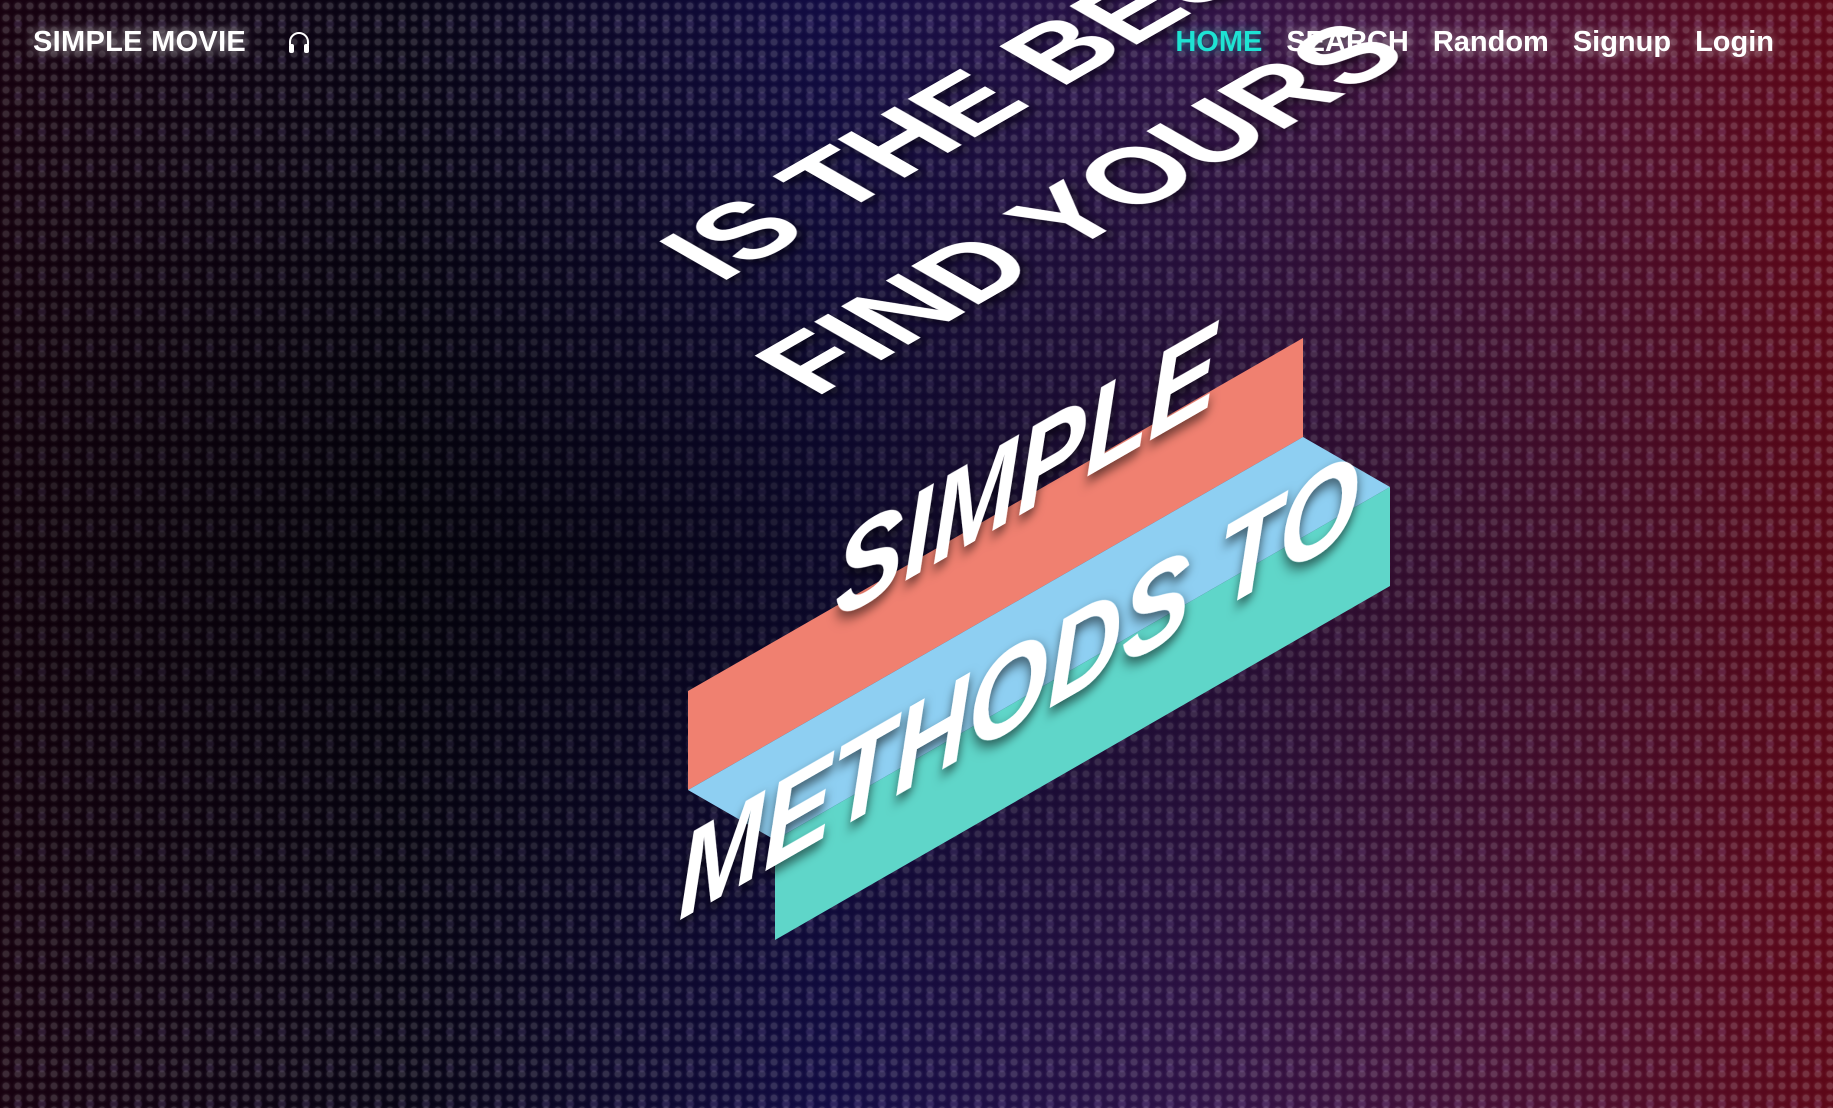  I want to click on nav-login: Login, so click(1734, 42).